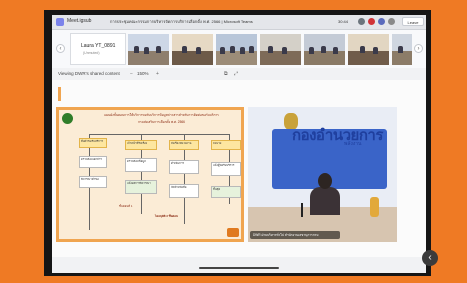 The width and height of the screenshot is (467, 283). Describe the element at coordinates (166, 216) in the screenshot. I see `highlight-label: ไม่อนุมัติ 3 ขั้นตอน` at that location.